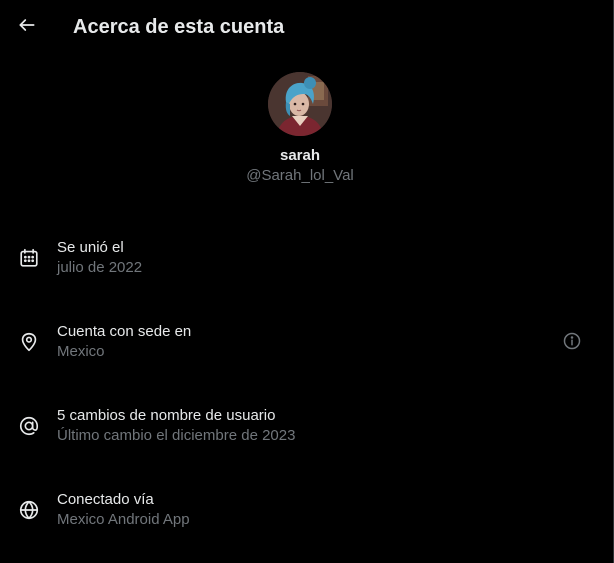 The width and height of the screenshot is (614, 563). What do you see at coordinates (300, 362) in the screenshot?
I see `info-row-location: Cuenta con sede en Mexico` at bounding box center [300, 362].